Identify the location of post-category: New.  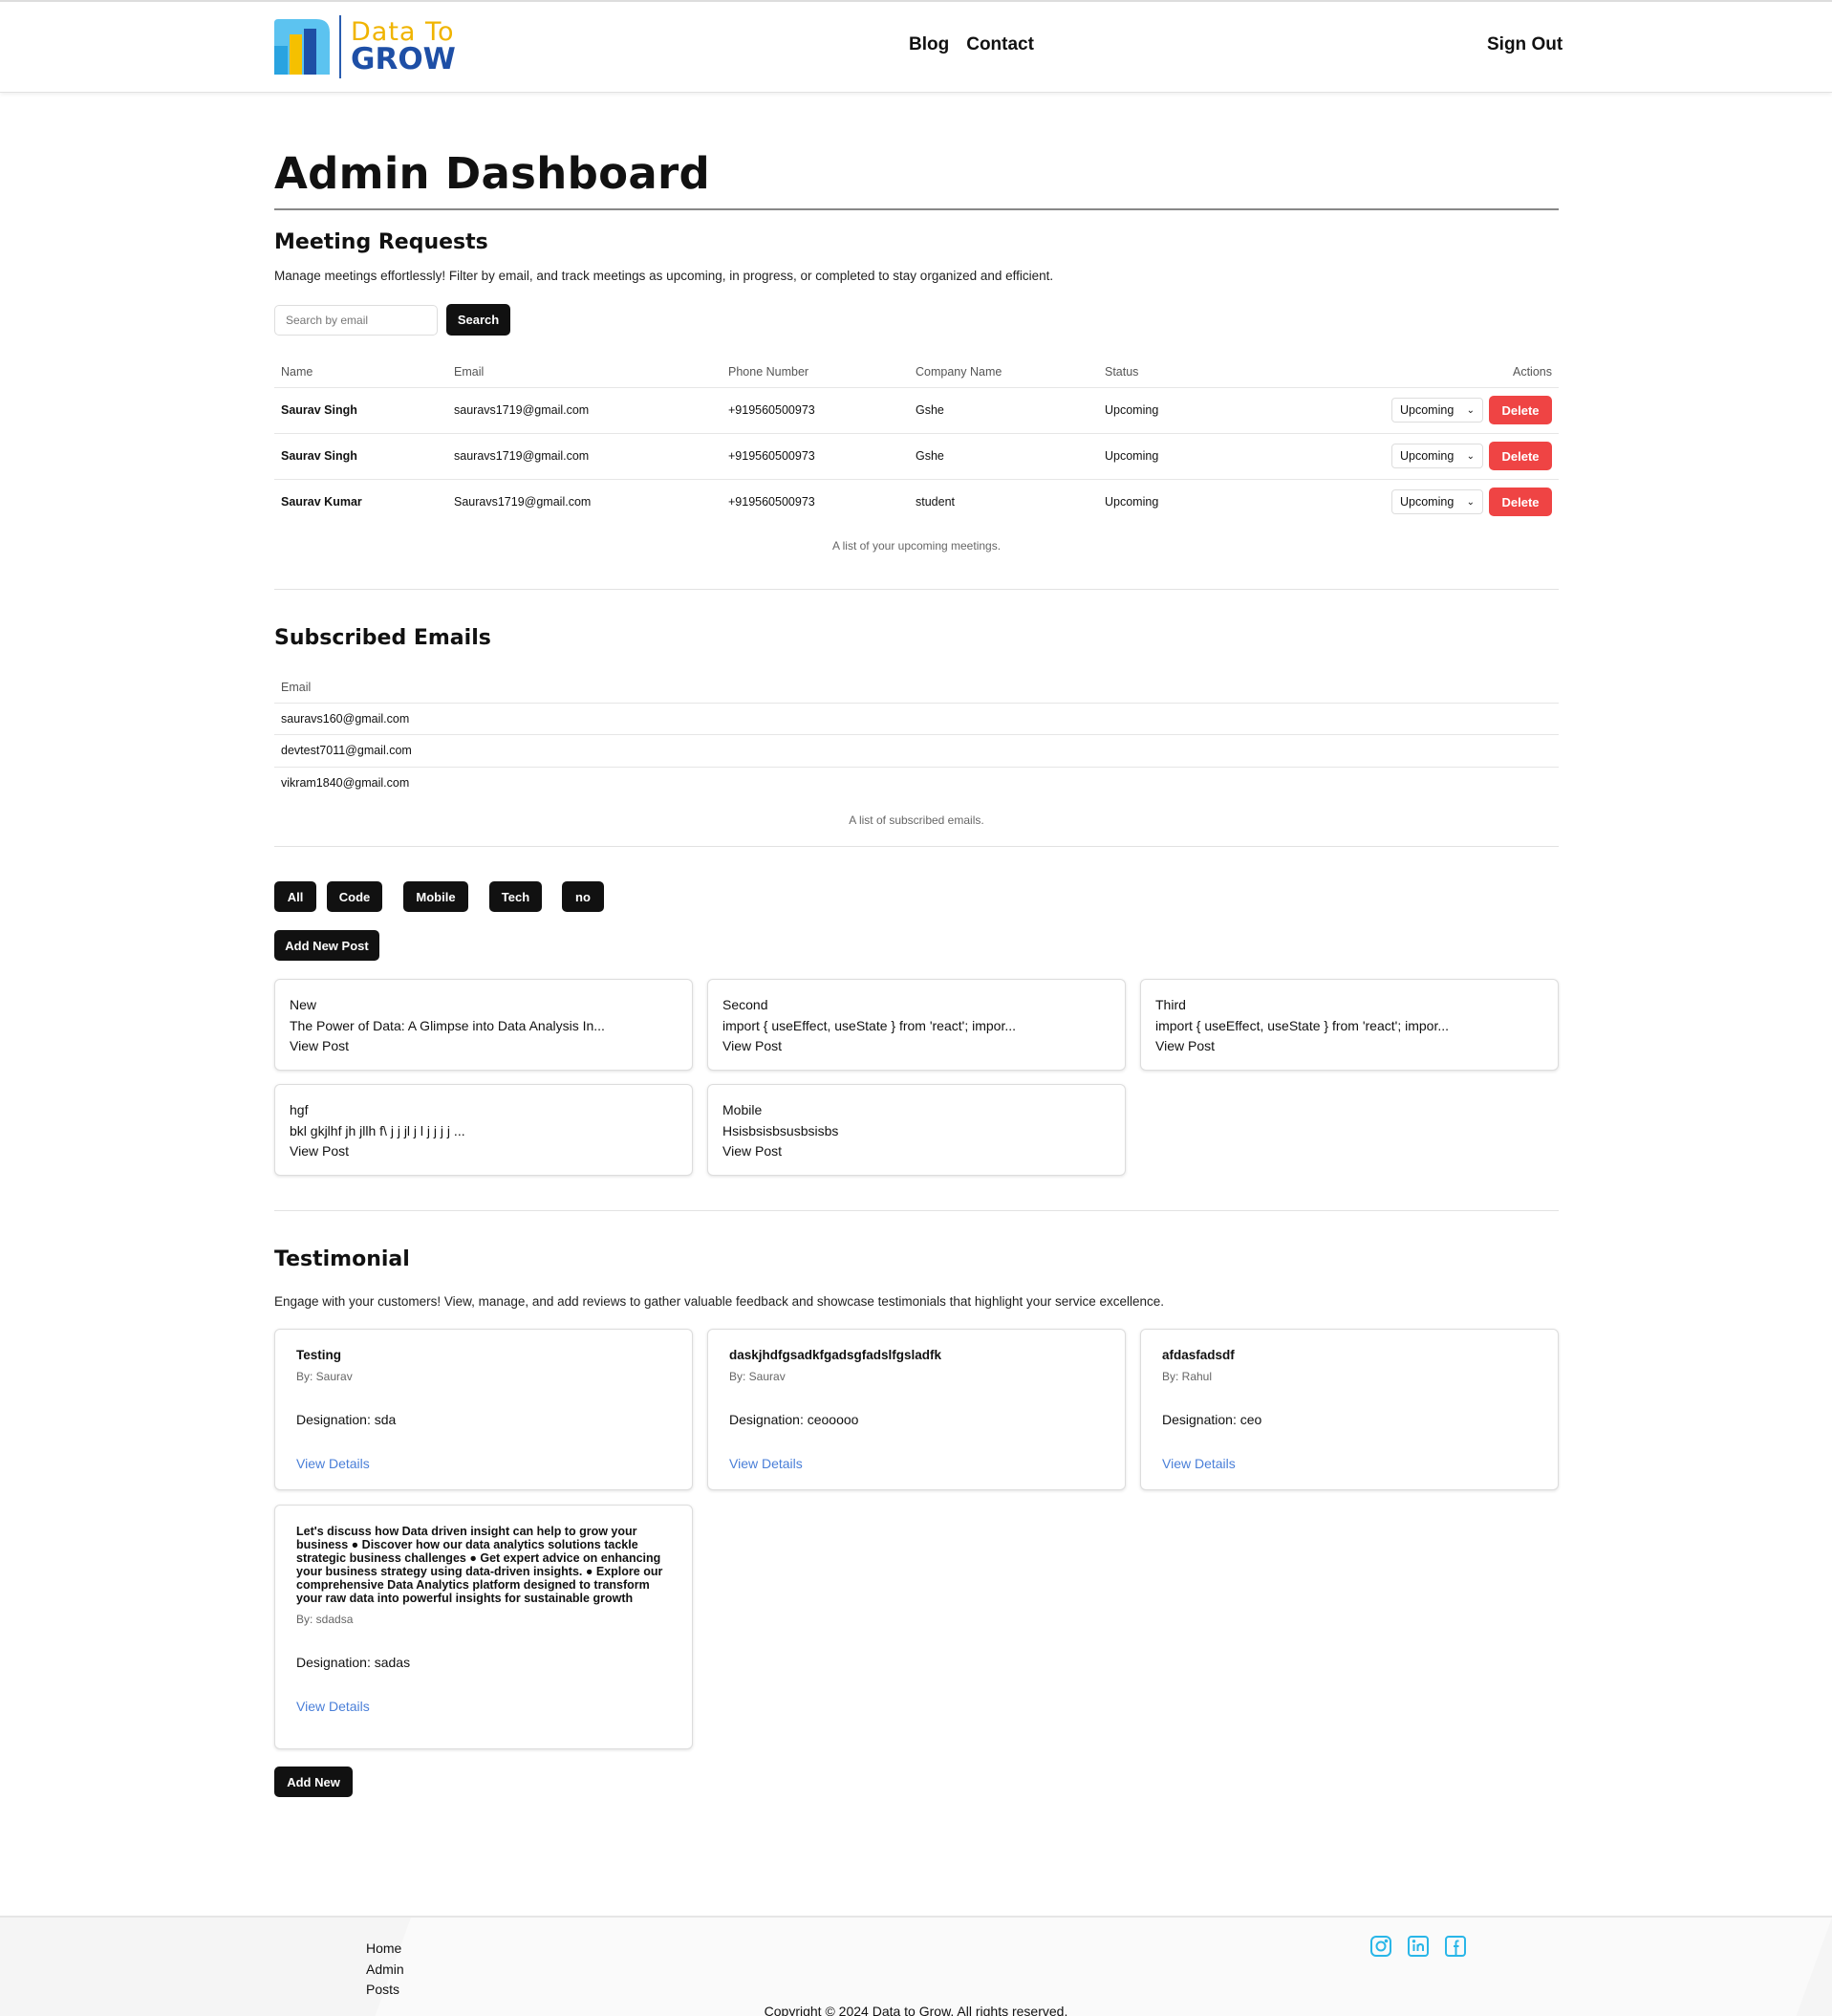
(303, 1004).